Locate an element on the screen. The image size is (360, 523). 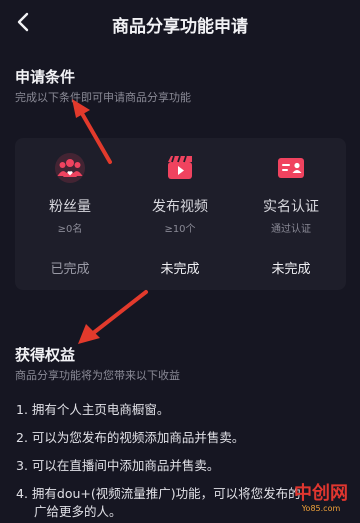
benefit-item: 2. 可以为您发布的视频添加商品并售卖。 is located at coordinates (130, 437).